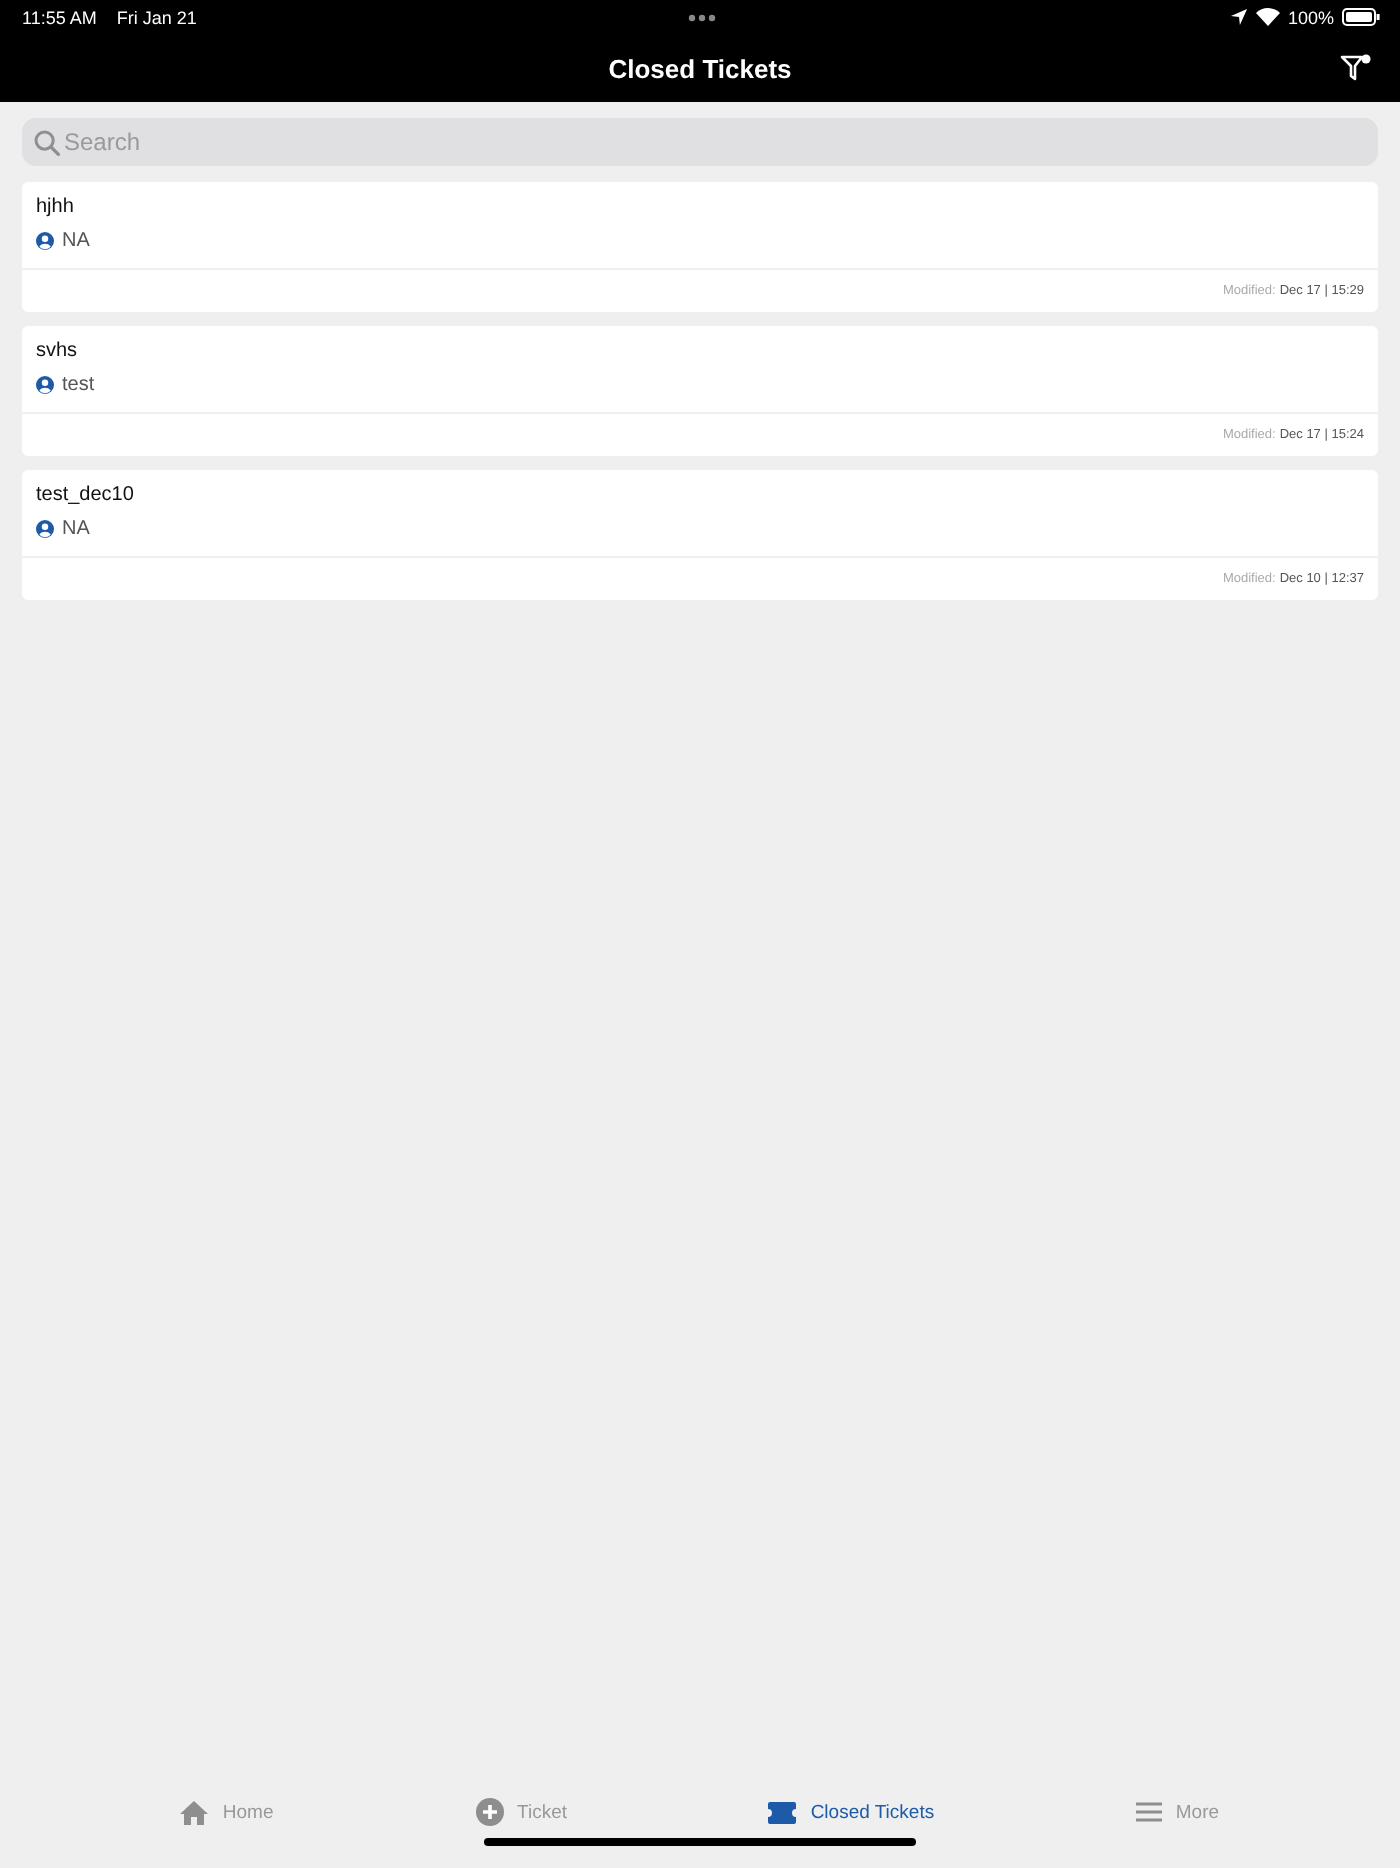 This screenshot has height=1868, width=1400. Describe the element at coordinates (489, 1812) in the screenshot. I see `plus-circle-icon` at that location.